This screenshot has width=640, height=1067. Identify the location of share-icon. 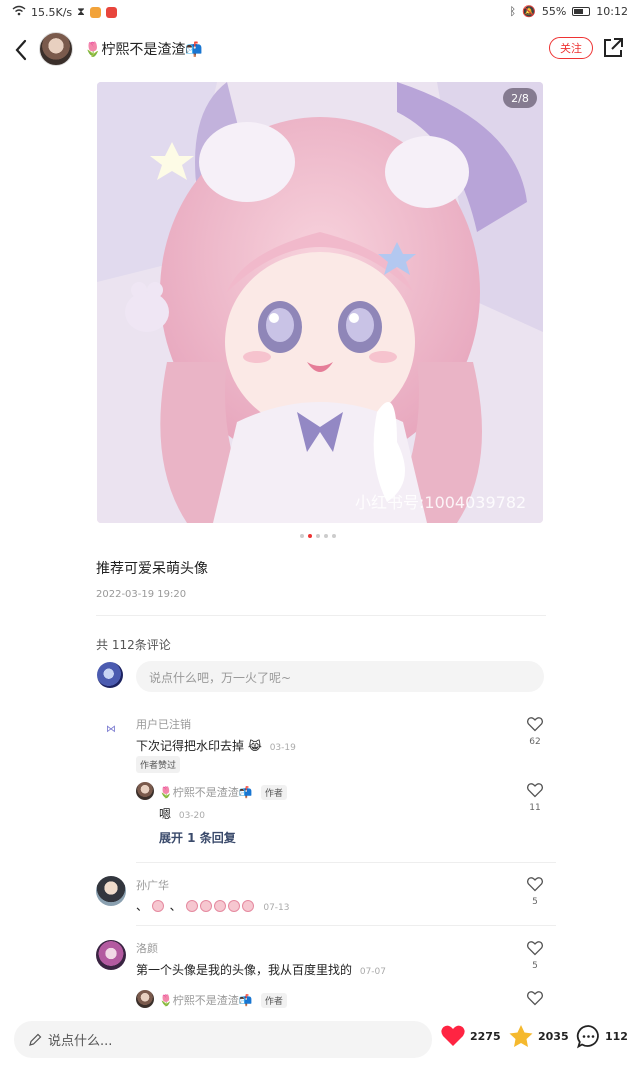
(613, 48).